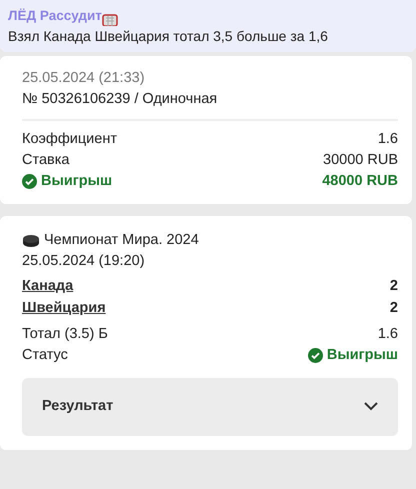  What do you see at coordinates (55, 16) in the screenshot?
I see `author-name: ЛЁД Рассудит` at bounding box center [55, 16].